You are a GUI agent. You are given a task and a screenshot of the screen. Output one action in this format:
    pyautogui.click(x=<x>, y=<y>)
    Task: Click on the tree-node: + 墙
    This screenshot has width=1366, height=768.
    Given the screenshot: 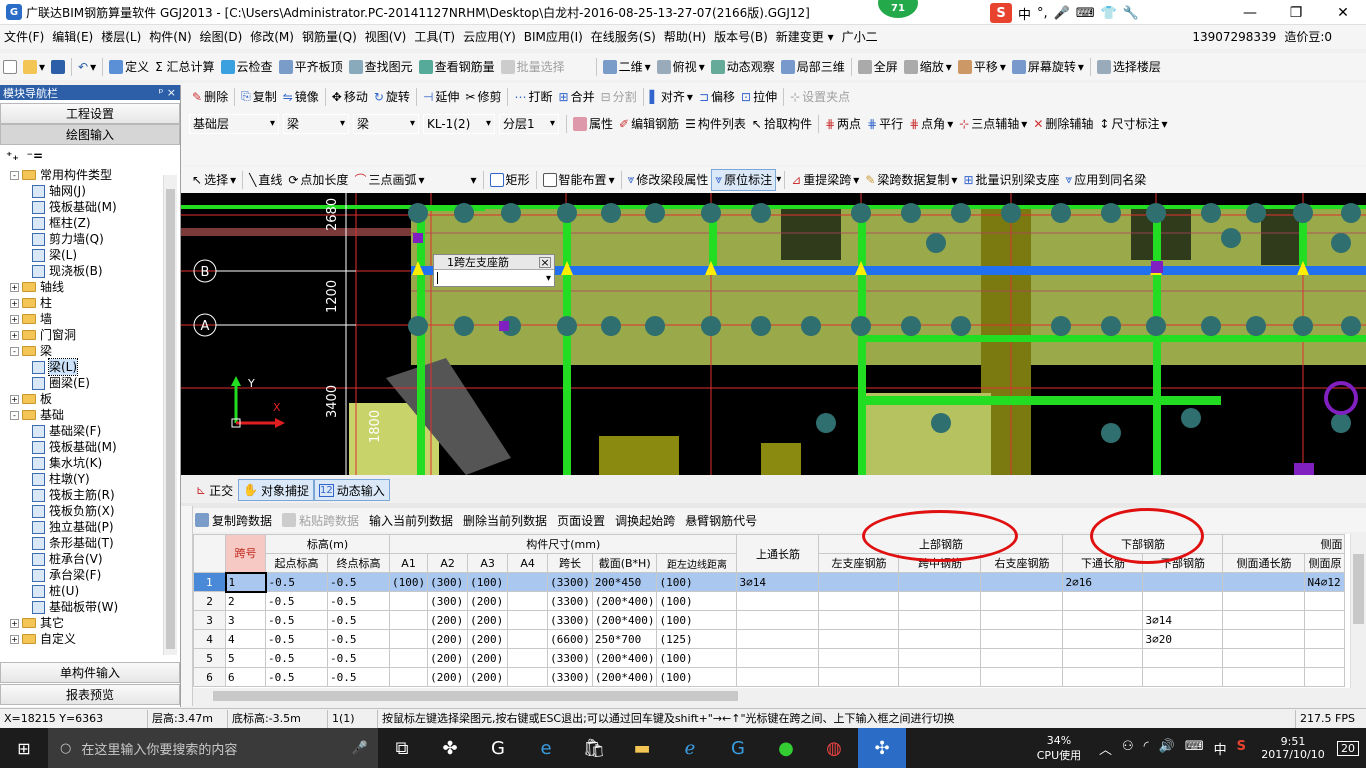 What is the action you would take?
    pyautogui.click(x=95, y=319)
    